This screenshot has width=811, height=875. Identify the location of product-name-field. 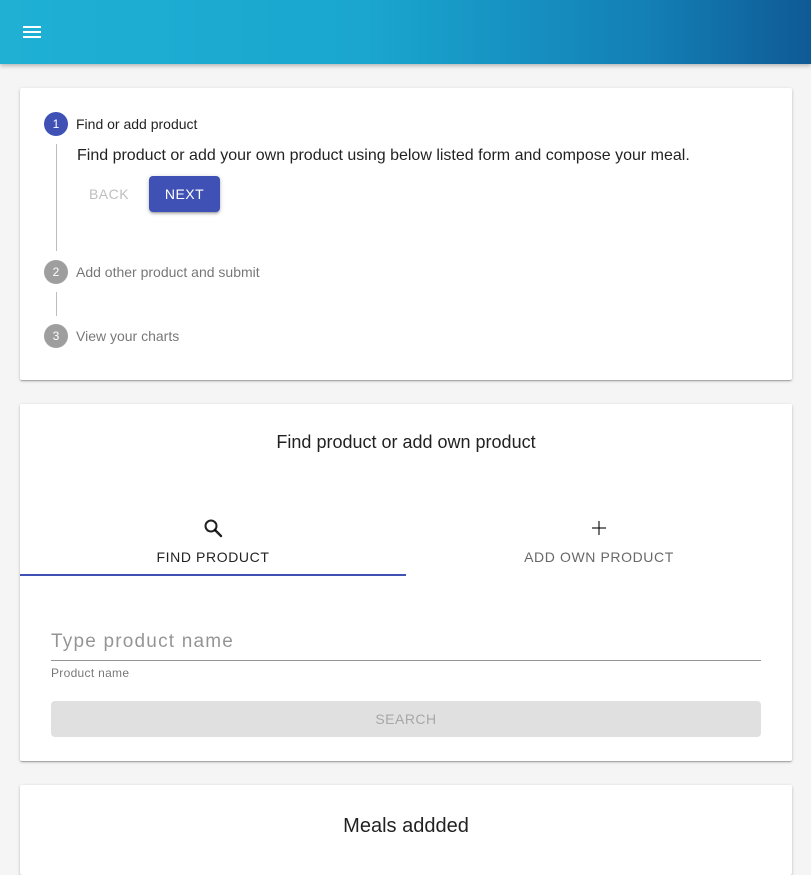
(406, 642).